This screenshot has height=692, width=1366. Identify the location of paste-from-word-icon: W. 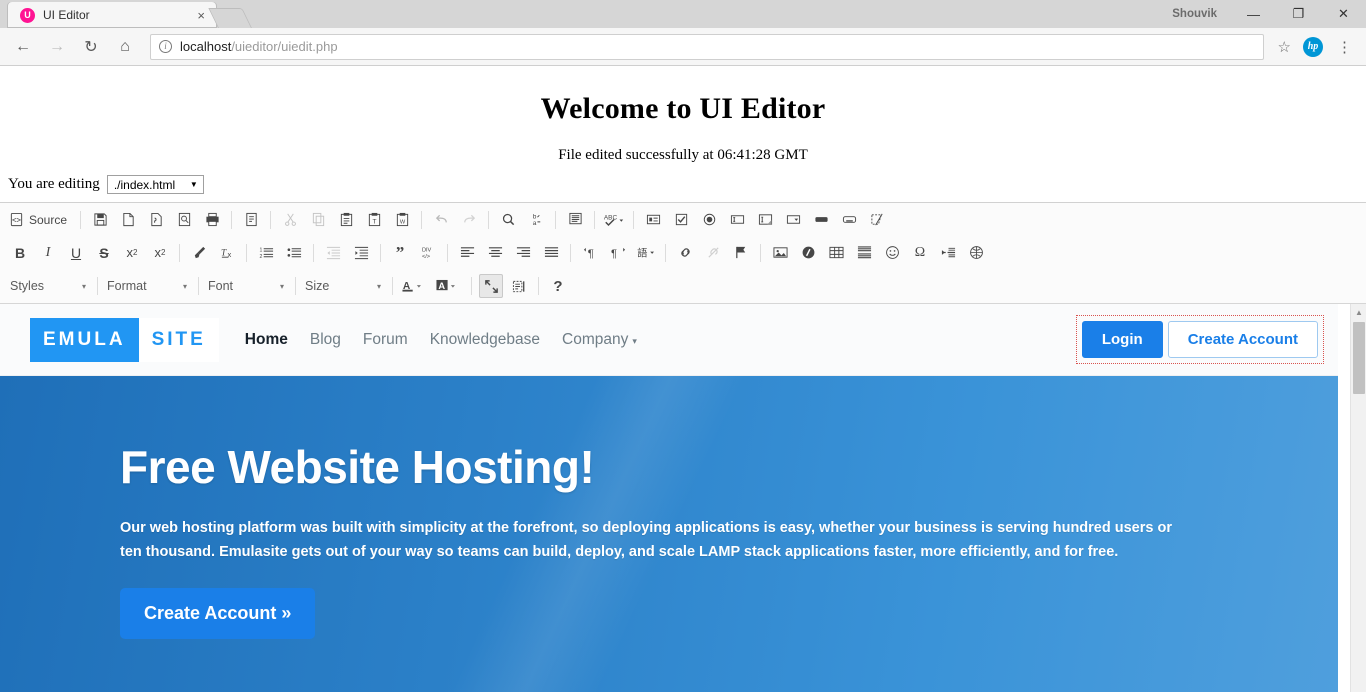
(402, 220).